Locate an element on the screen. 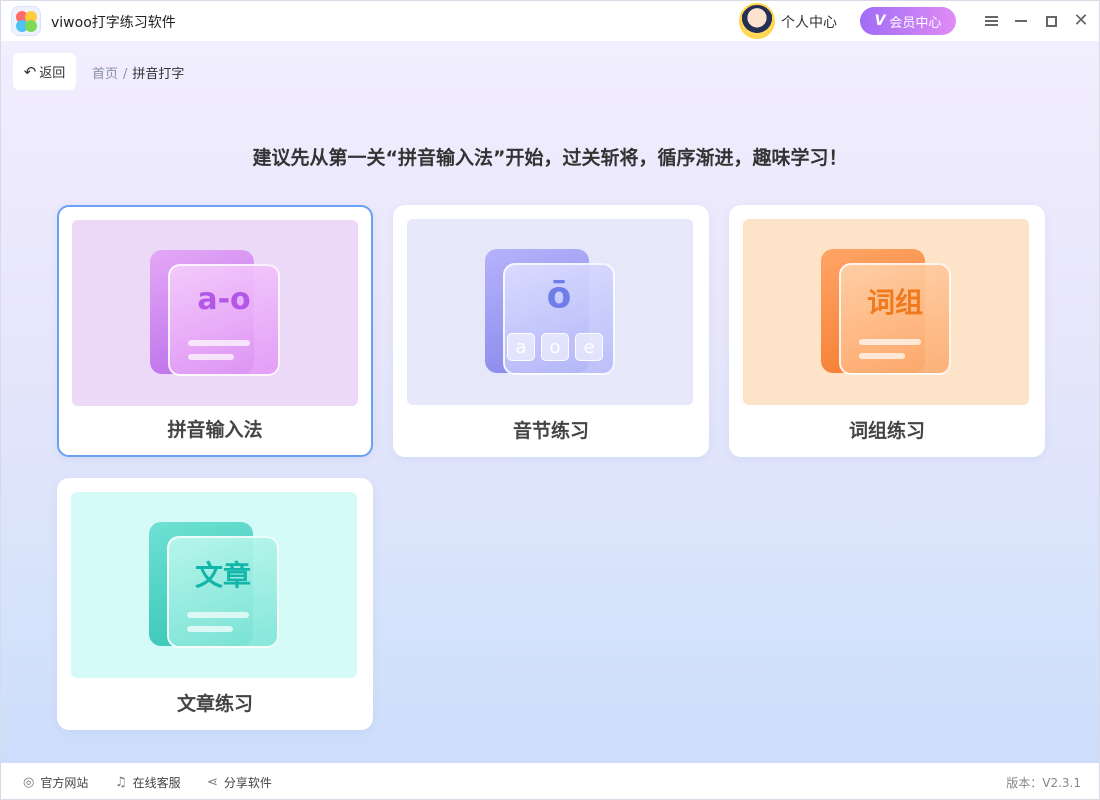 This screenshot has width=1100, height=800. close-icon: ✕ is located at coordinates (1081, 21).